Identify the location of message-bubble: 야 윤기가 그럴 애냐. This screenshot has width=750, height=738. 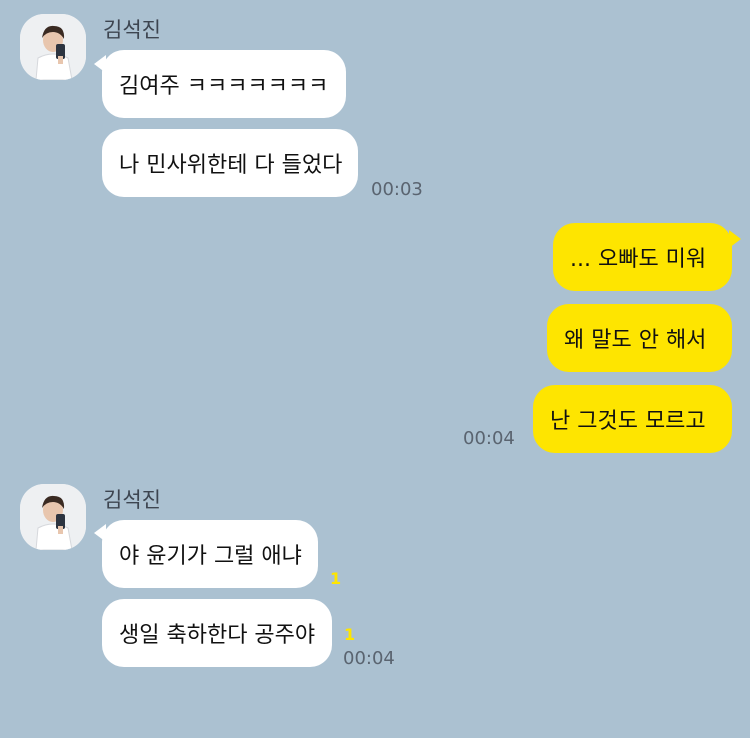
(210, 554).